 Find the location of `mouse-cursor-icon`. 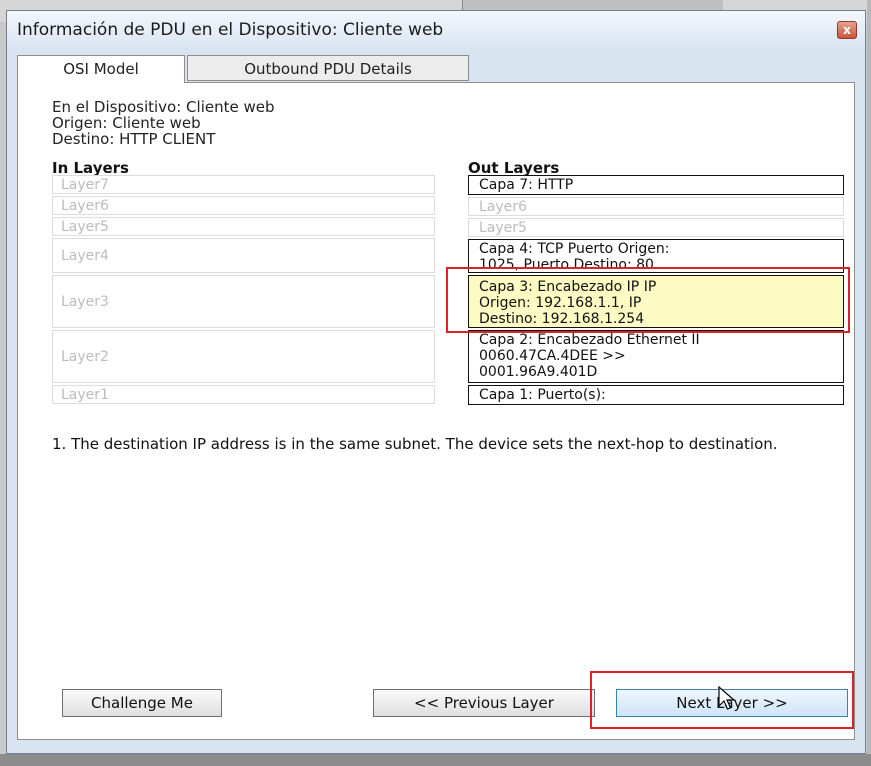

mouse-cursor-icon is located at coordinates (727, 698).